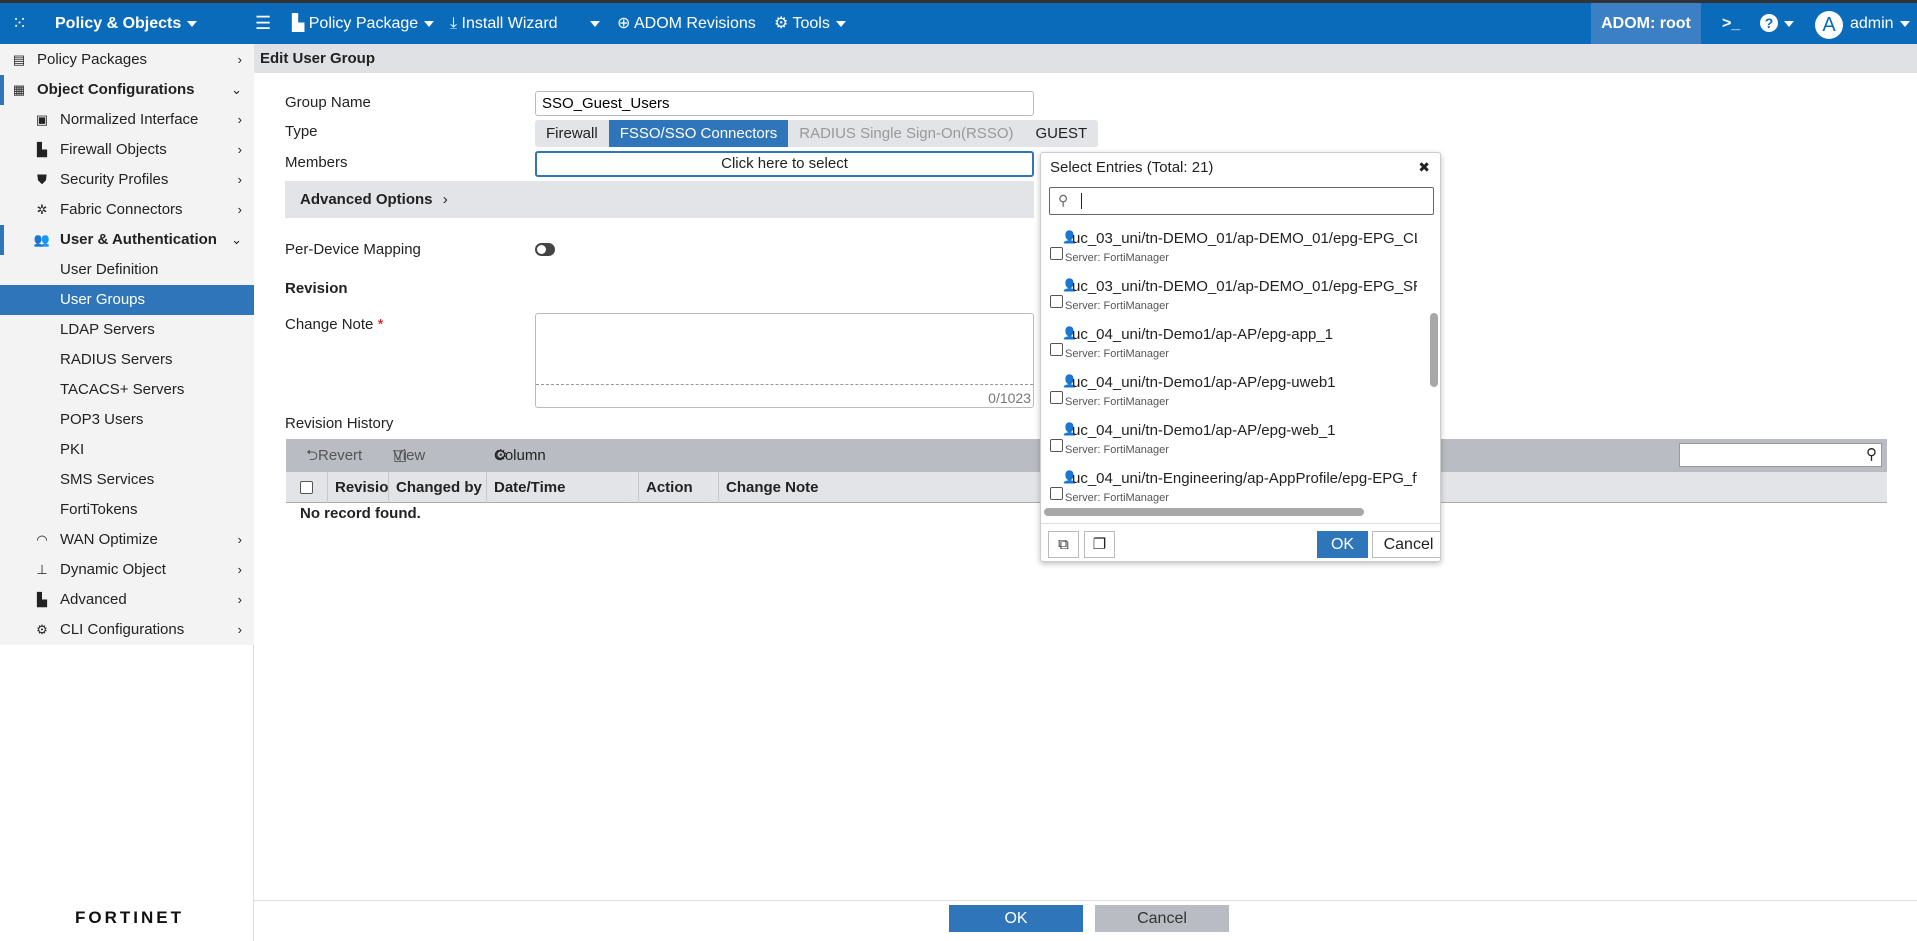 This screenshot has height=941, width=1917. I want to click on sidebar-item-object-configurations: ▦ Object Configurations ⌄, so click(127, 90).